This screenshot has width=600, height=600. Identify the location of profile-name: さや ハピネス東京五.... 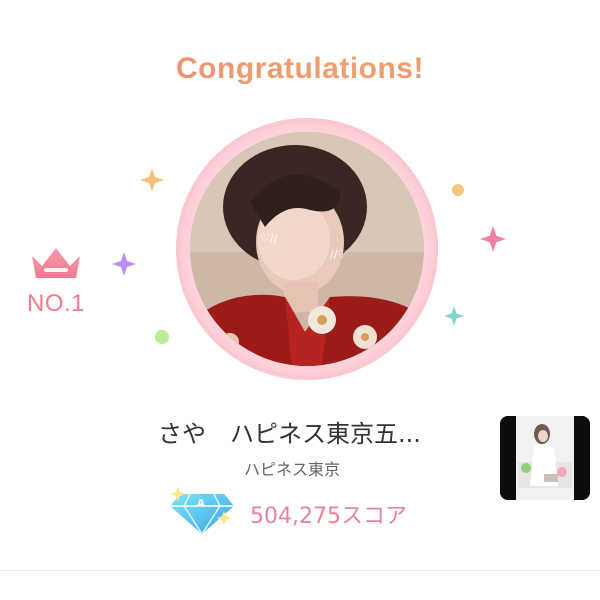
(308, 431).